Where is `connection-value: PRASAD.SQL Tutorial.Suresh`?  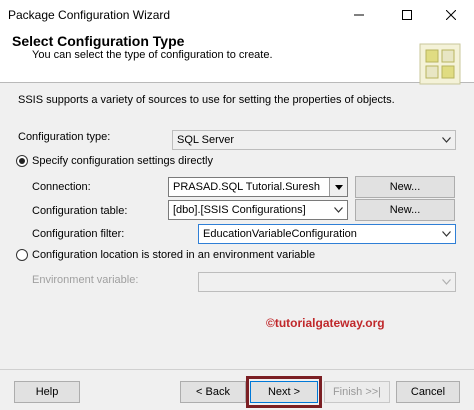 connection-value: PRASAD.SQL Tutorial.Suresh is located at coordinates (246, 187).